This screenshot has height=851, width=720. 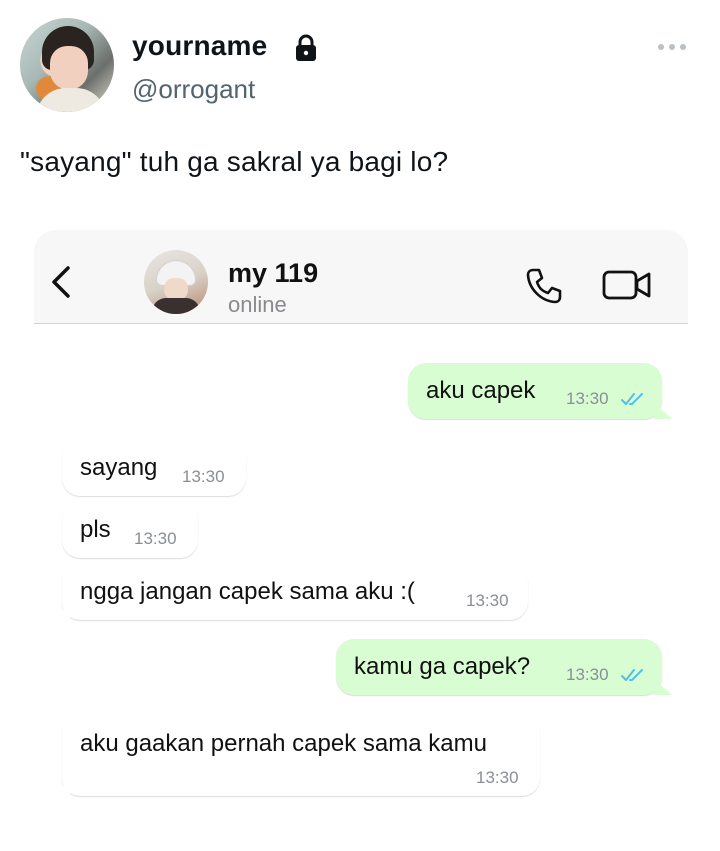 I want to click on message-bubble-incoming: aku gaakan pernah capek sama kamu 13:30, so click(x=296, y=756).